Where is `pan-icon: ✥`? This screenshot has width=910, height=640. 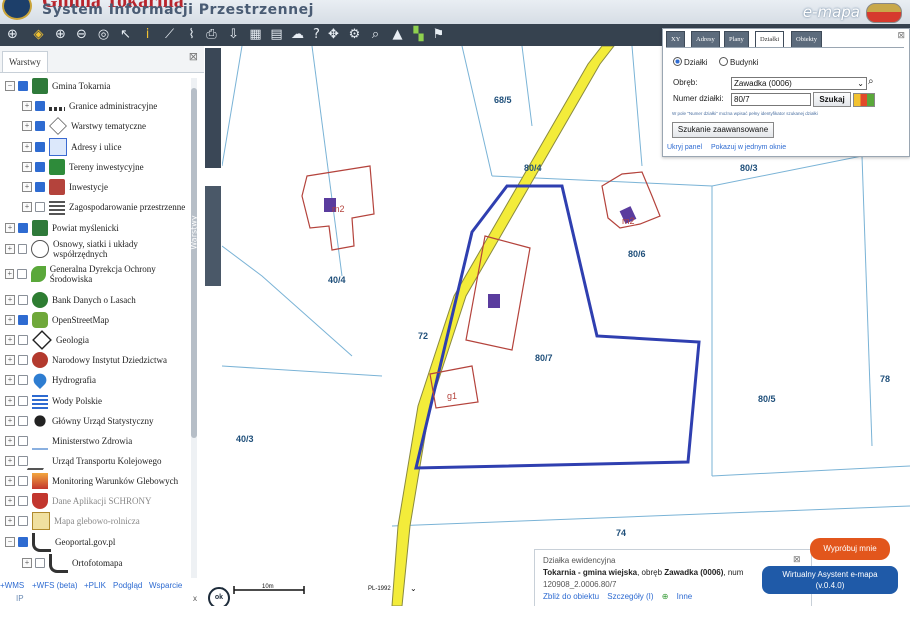 pan-icon: ✥ is located at coordinates (333, 35).